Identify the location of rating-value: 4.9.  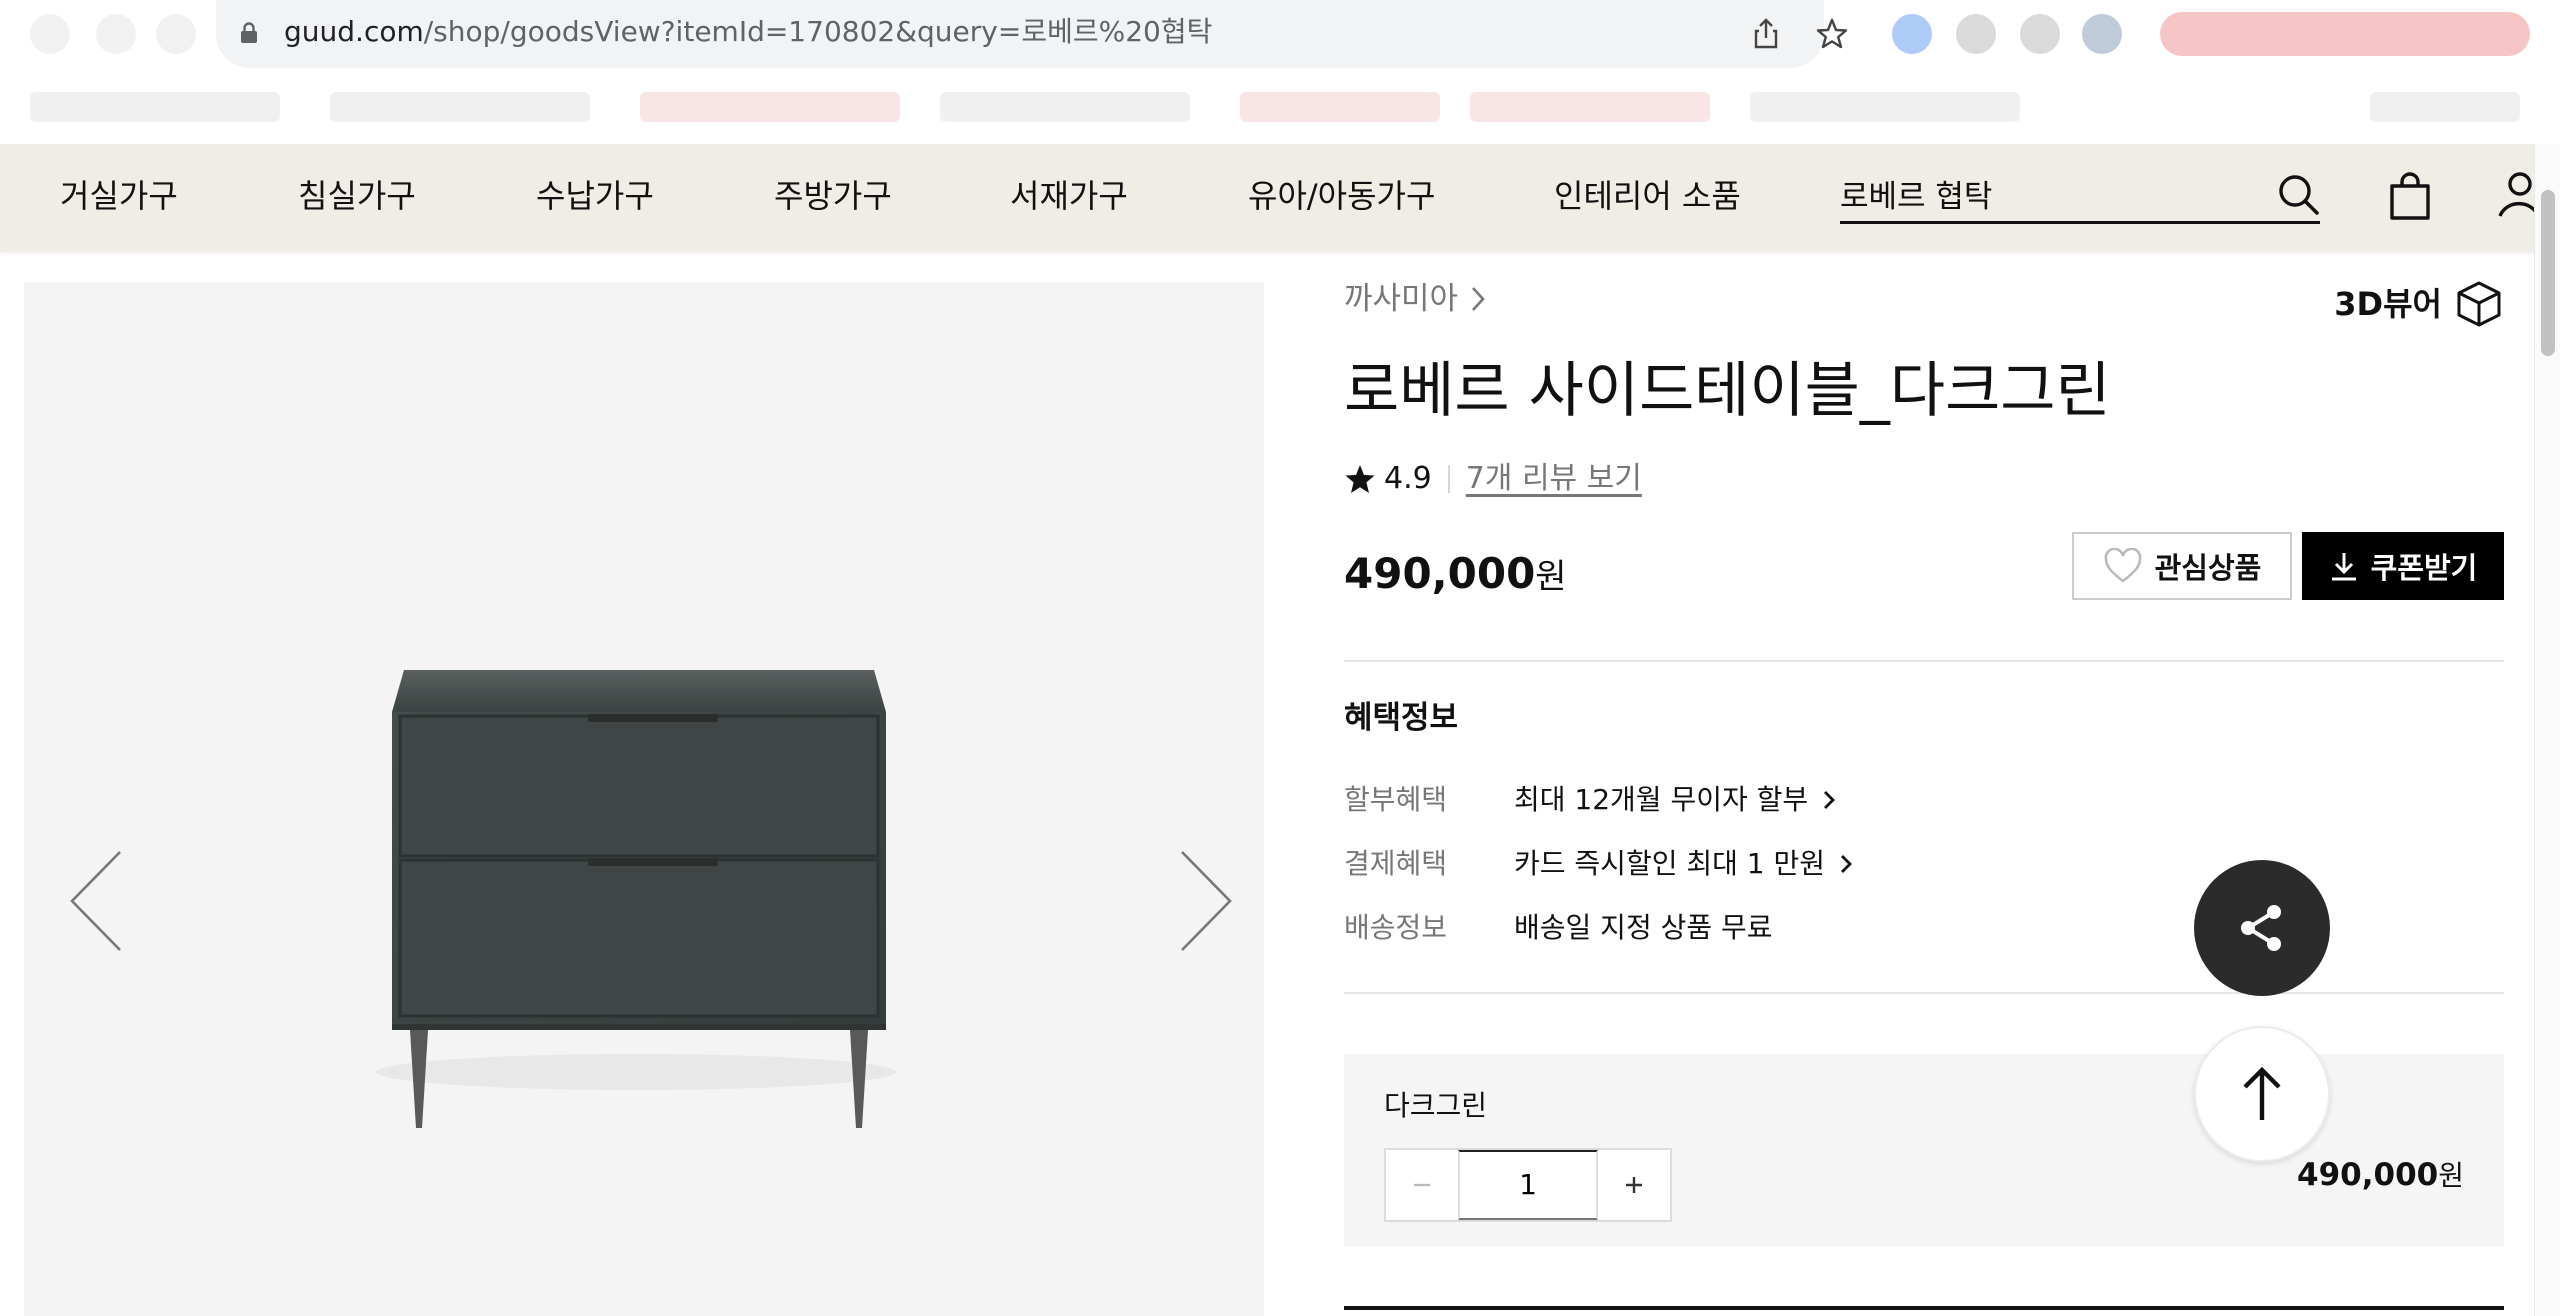
(1408, 478).